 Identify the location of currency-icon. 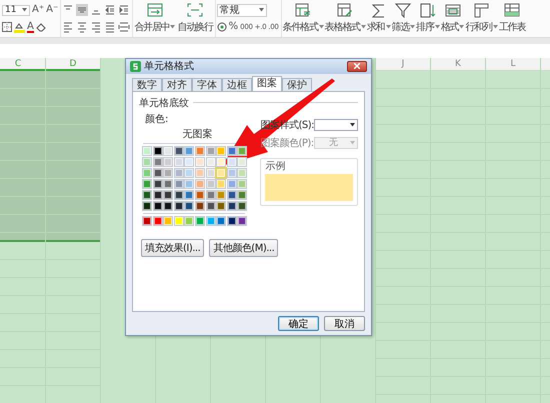
(221, 27).